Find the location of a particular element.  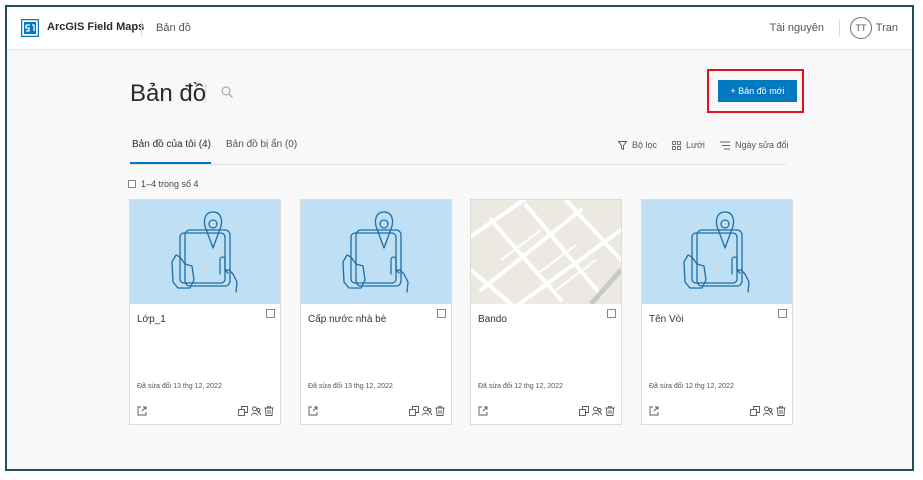

grid-icon is located at coordinates (676, 145).